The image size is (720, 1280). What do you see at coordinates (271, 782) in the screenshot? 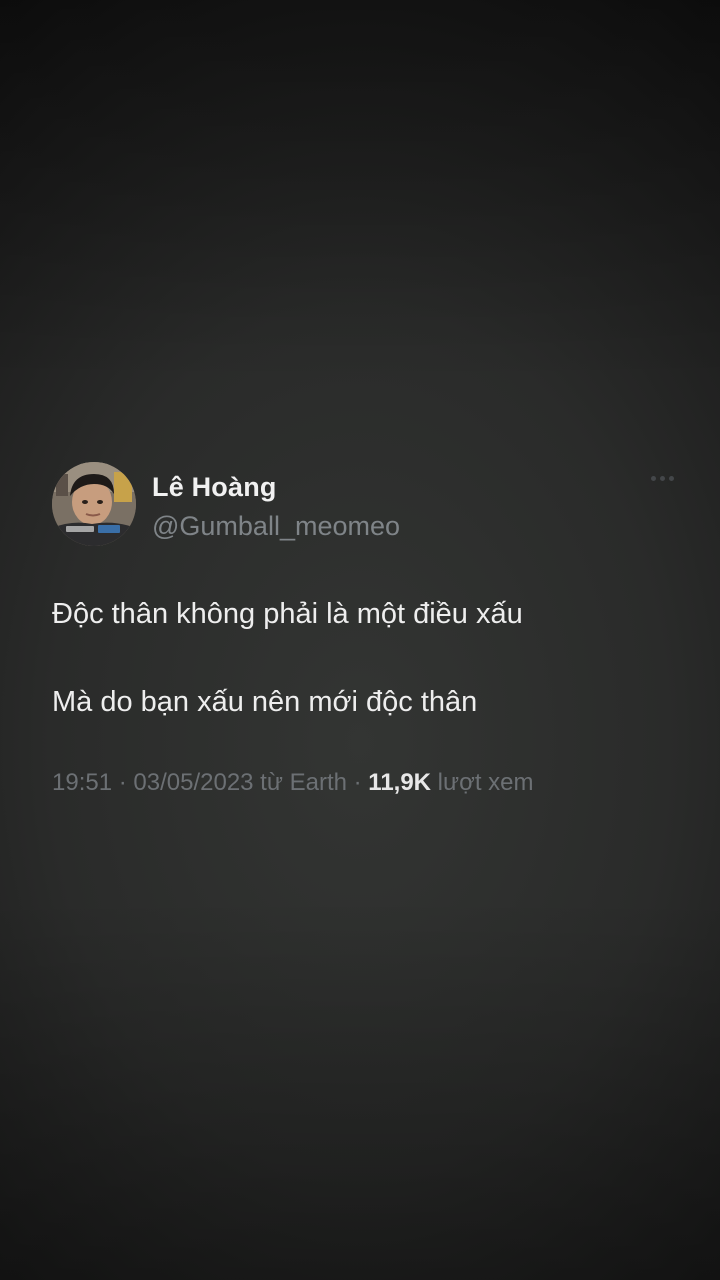
I see `source-prefix: từ` at bounding box center [271, 782].